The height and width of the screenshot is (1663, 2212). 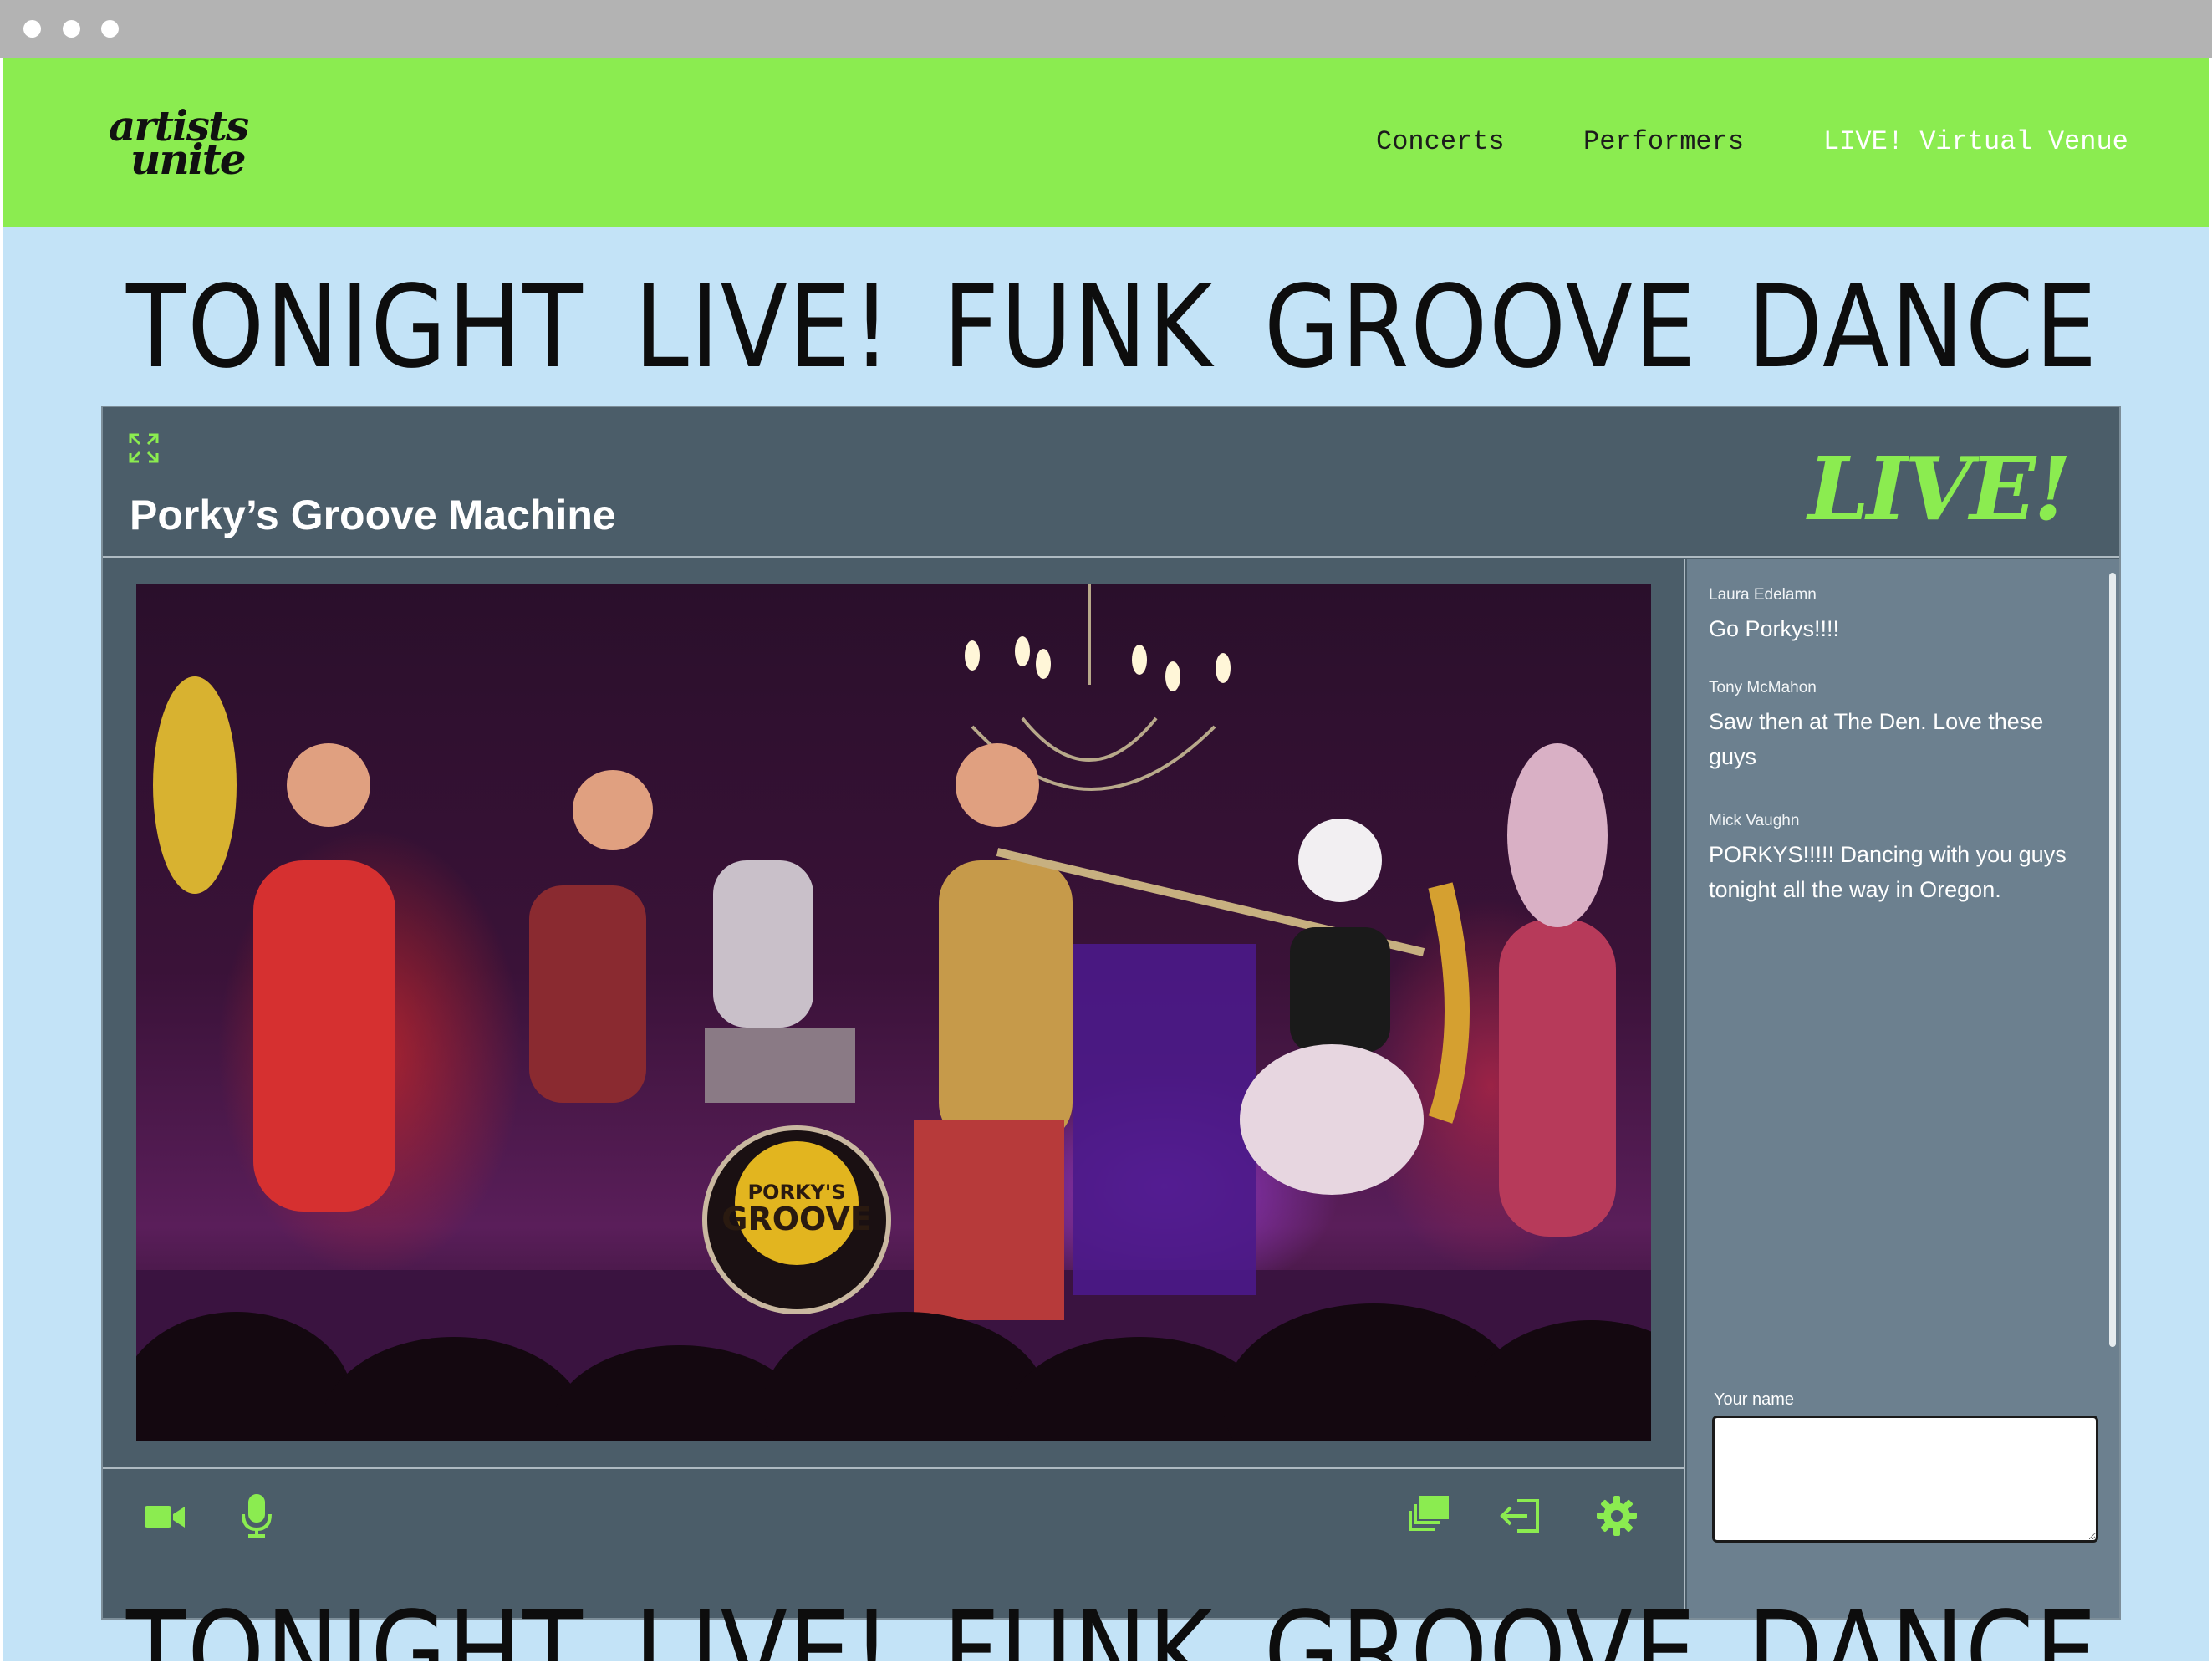 What do you see at coordinates (164, 1516) in the screenshot?
I see `video-camera-icon` at bounding box center [164, 1516].